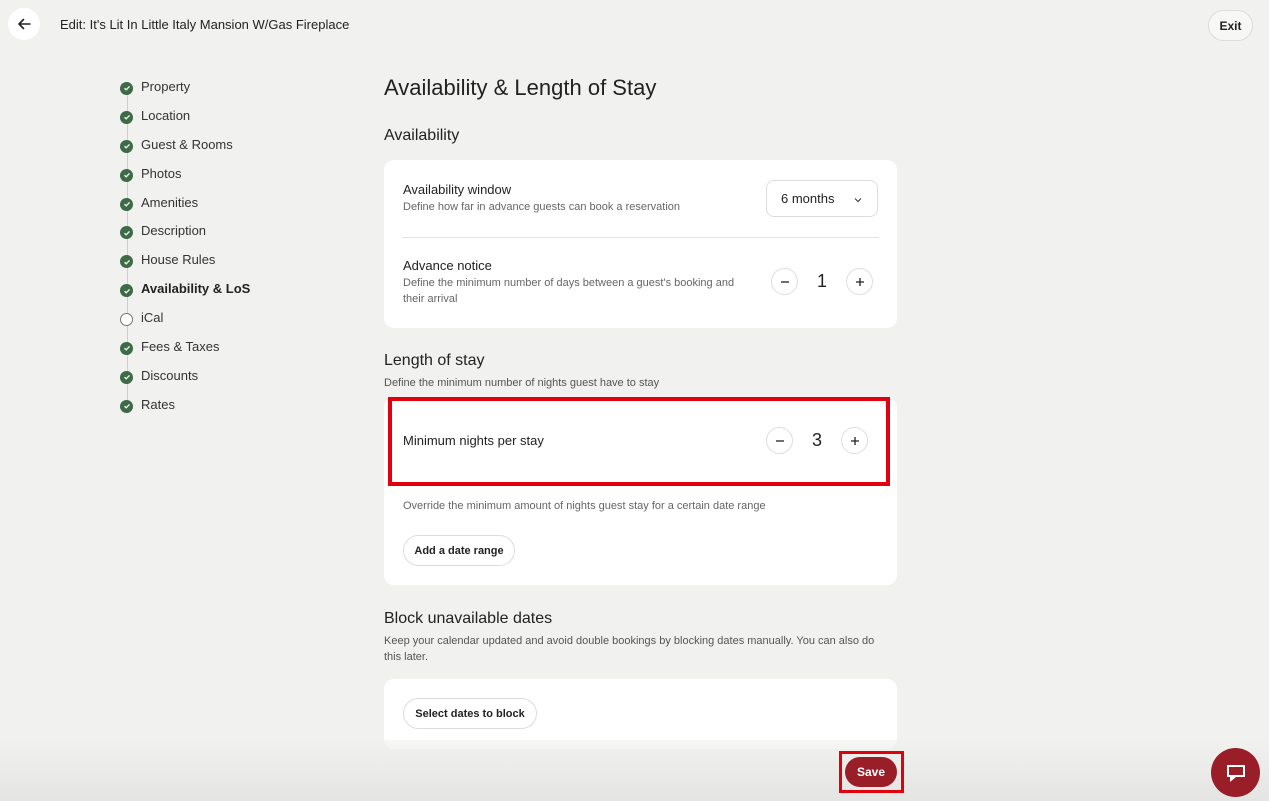 The height and width of the screenshot is (801, 1269). I want to click on availability-window-select: 6 months, so click(822, 198).